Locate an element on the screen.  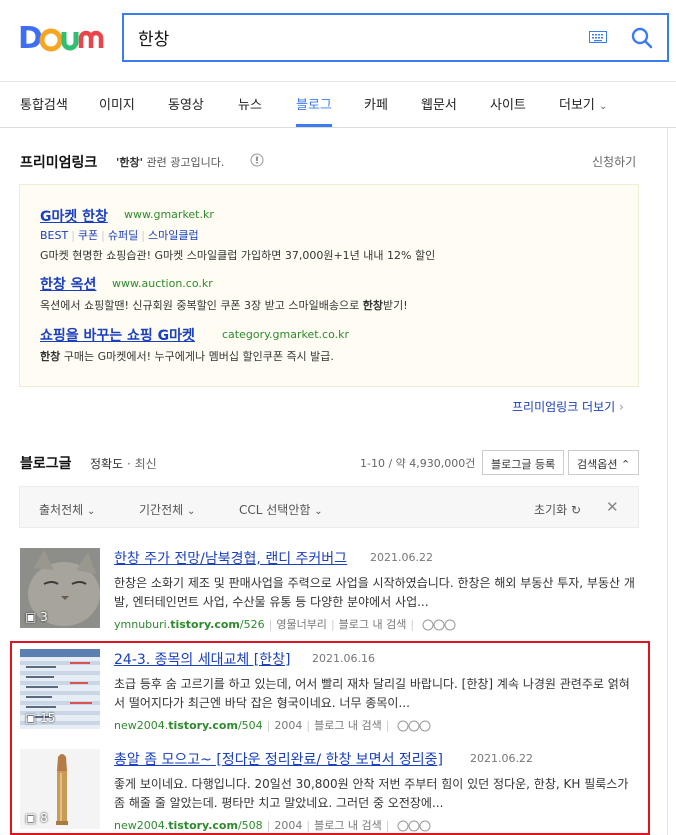
result-meta: ymnuburi.tistory.com/526 | 영물너부리 | 블로그 내 검색 | is located at coordinates (285, 624).